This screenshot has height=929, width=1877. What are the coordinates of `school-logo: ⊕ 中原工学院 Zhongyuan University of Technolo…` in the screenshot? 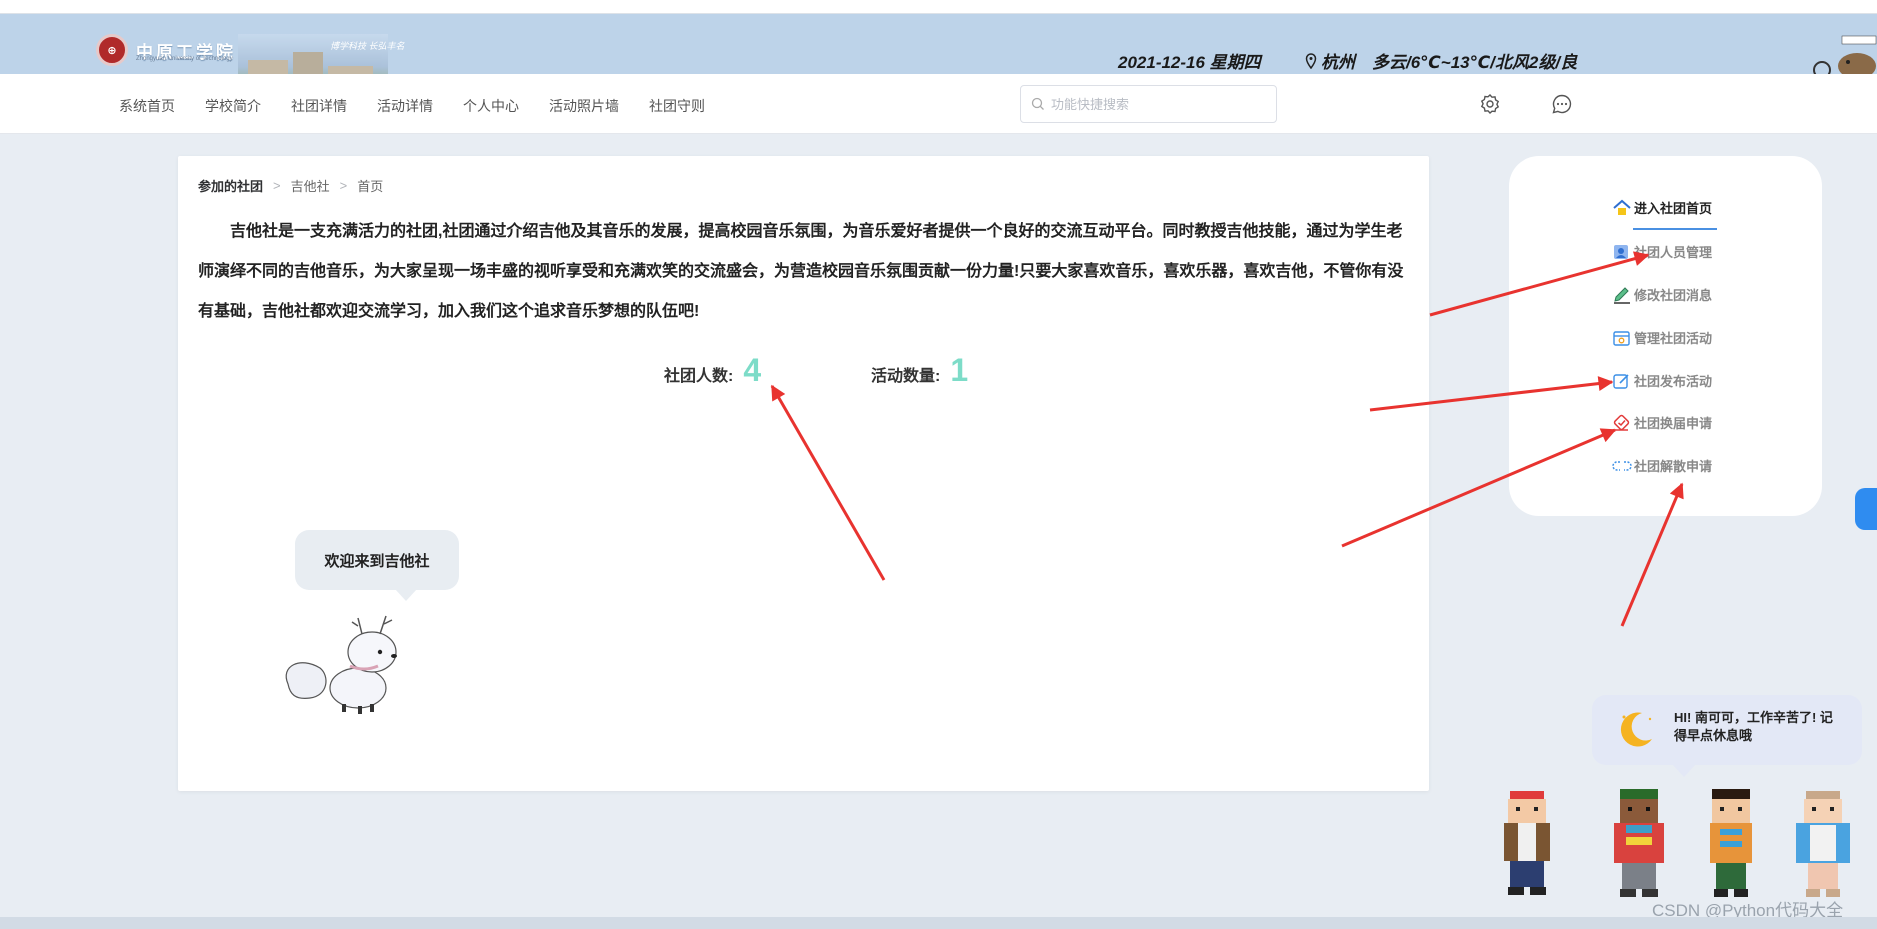 It's located at (166, 50).